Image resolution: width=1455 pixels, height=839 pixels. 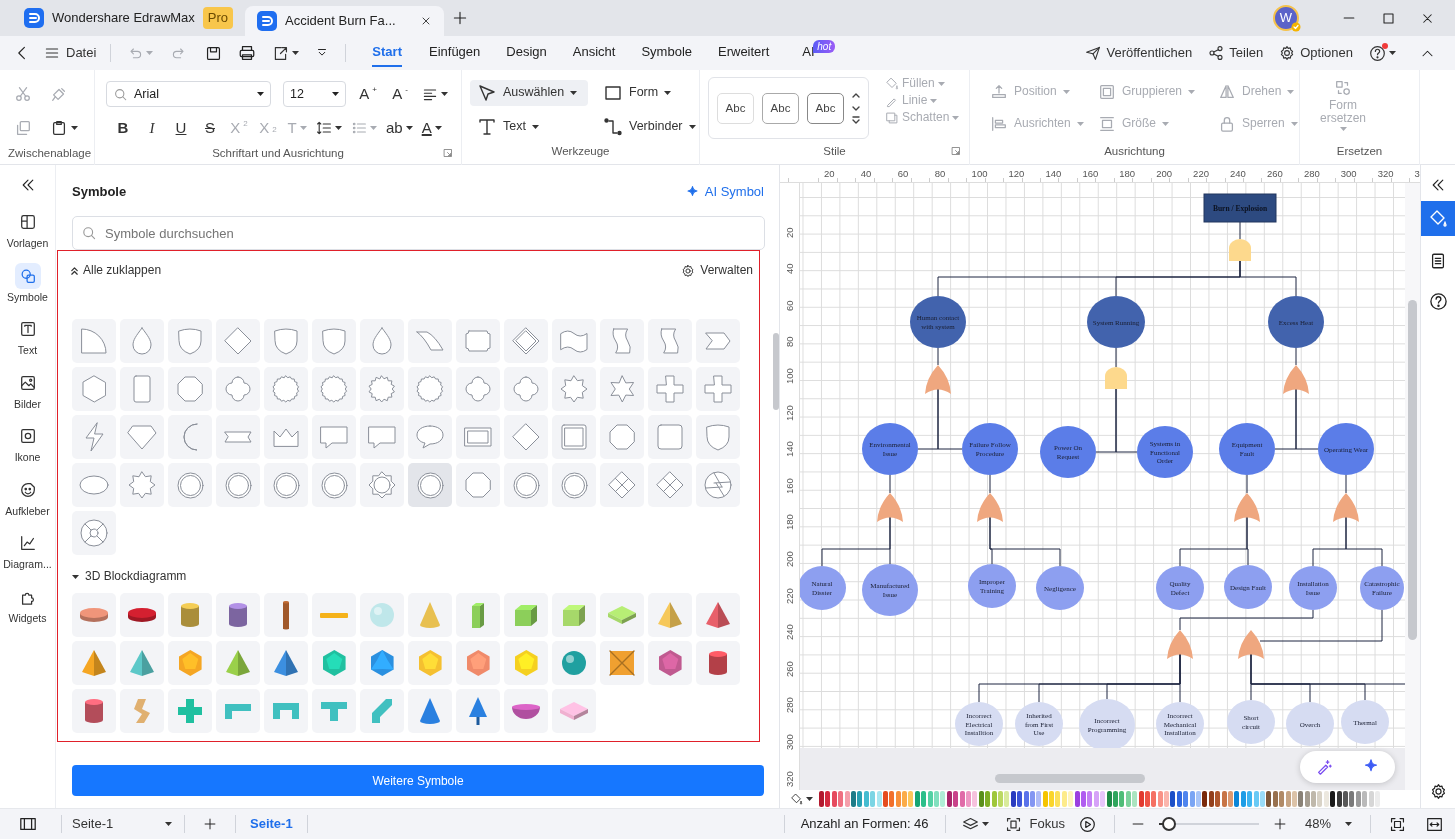 What do you see at coordinates (594, 53) in the screenshot?
I see `menu-tab: Ansicht` at bounding box center [594, 53].